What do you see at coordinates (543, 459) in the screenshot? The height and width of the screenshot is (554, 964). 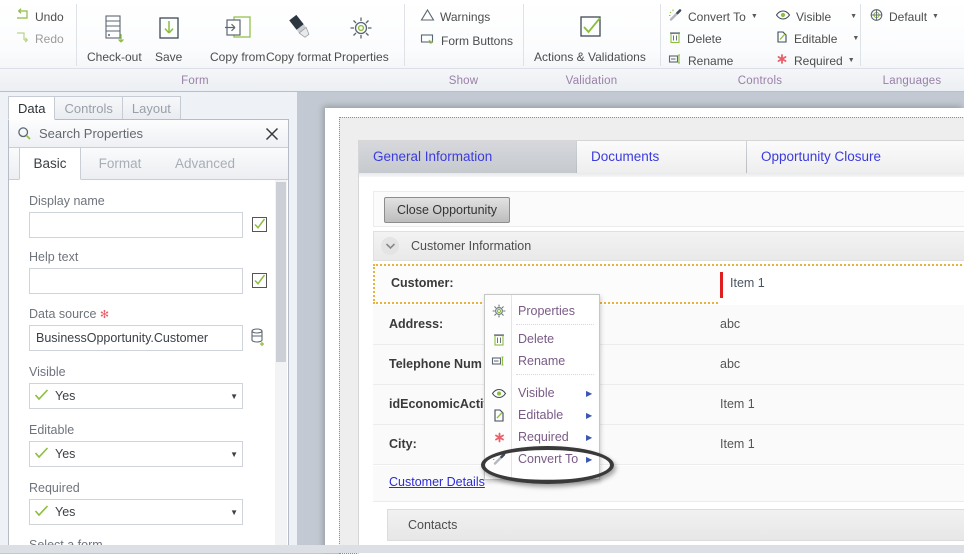 I see `context-menu-item-convert-to: Convert To ▶` at bounding box center [543, 459].